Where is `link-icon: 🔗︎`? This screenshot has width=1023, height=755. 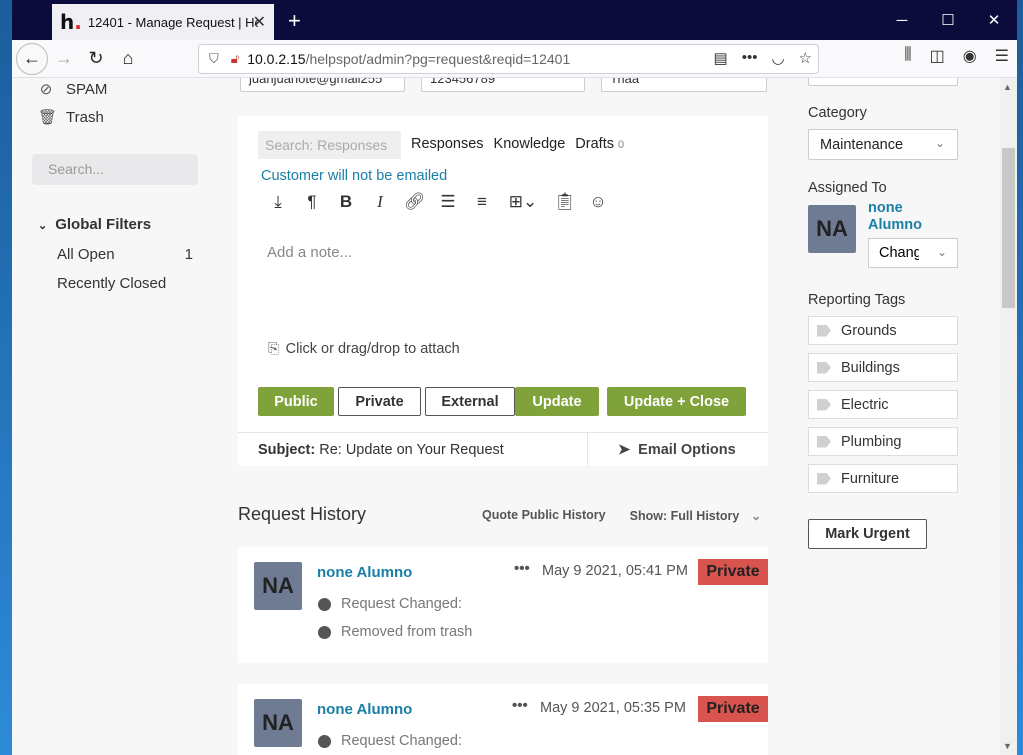 link-icon: 🔗︎ is located at coordinates (415, 202).